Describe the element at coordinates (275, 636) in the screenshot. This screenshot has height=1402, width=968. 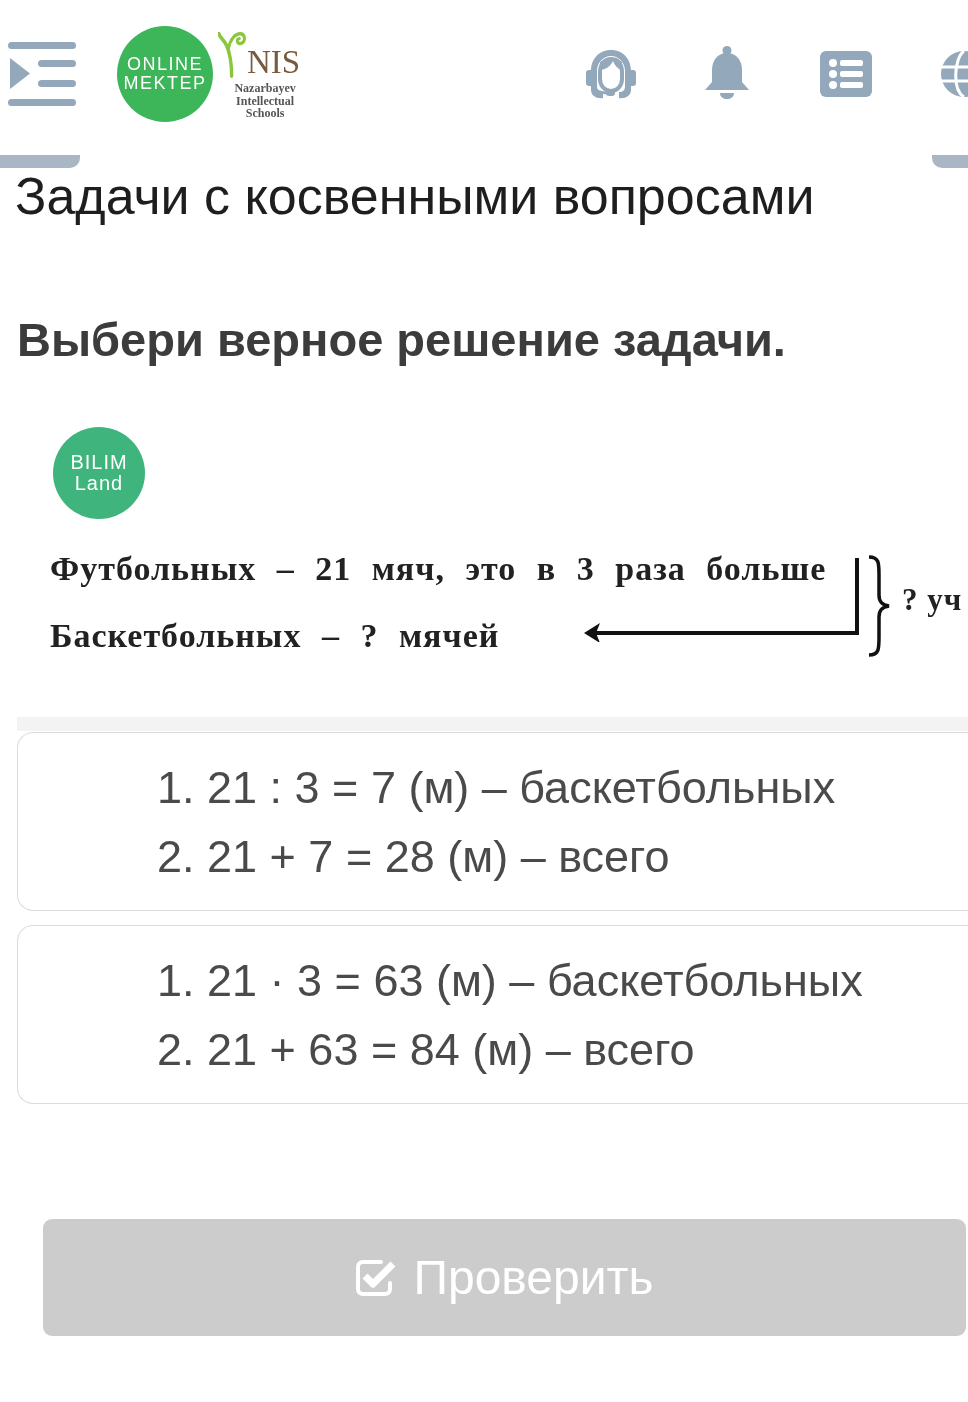
I see `problem-text: Баскетбольных – ? мячей` at that location.